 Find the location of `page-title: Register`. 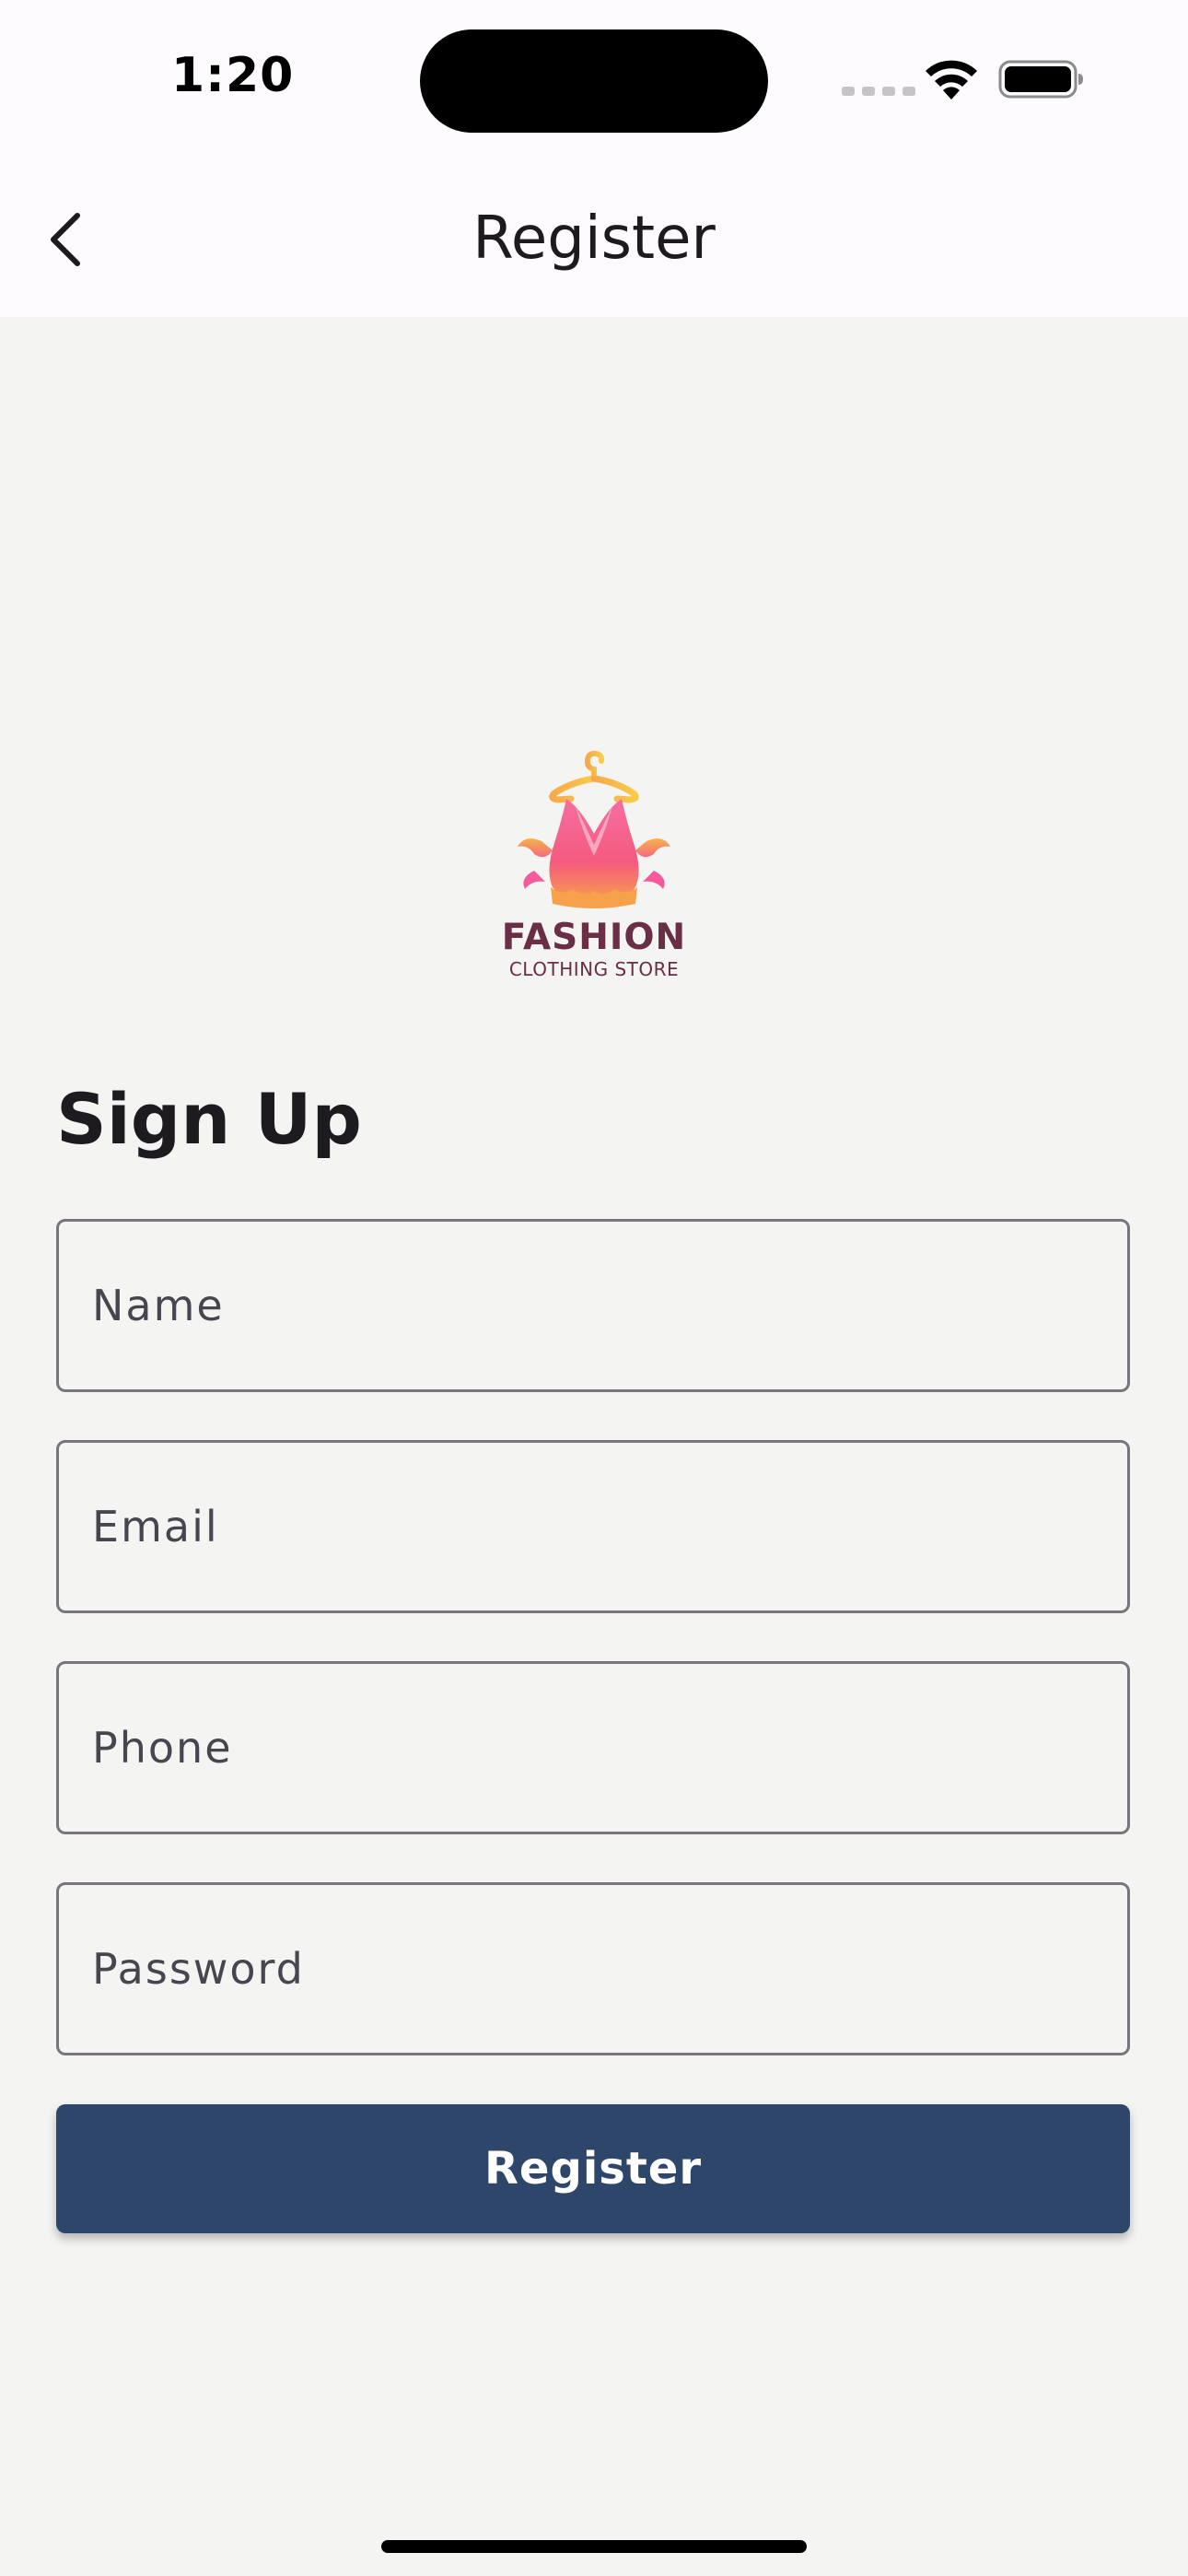

page-title: Register is located at coordinates (594, 239).